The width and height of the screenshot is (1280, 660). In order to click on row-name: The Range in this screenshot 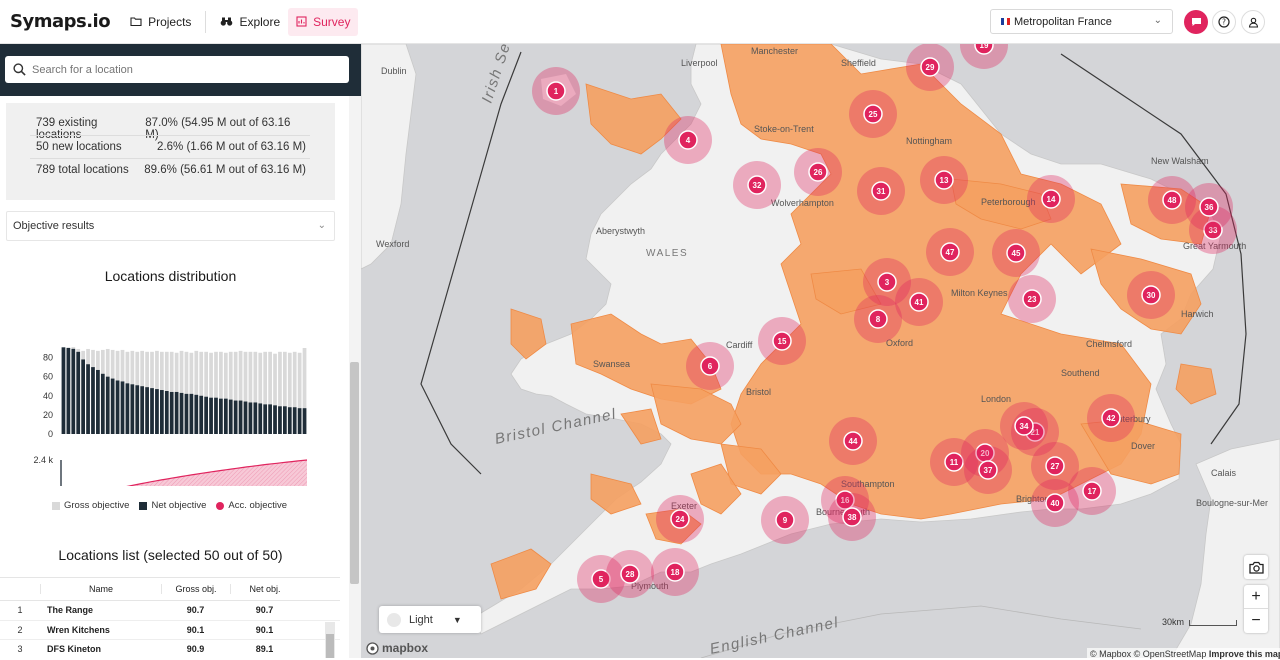, I will do `click(70, 610)`.